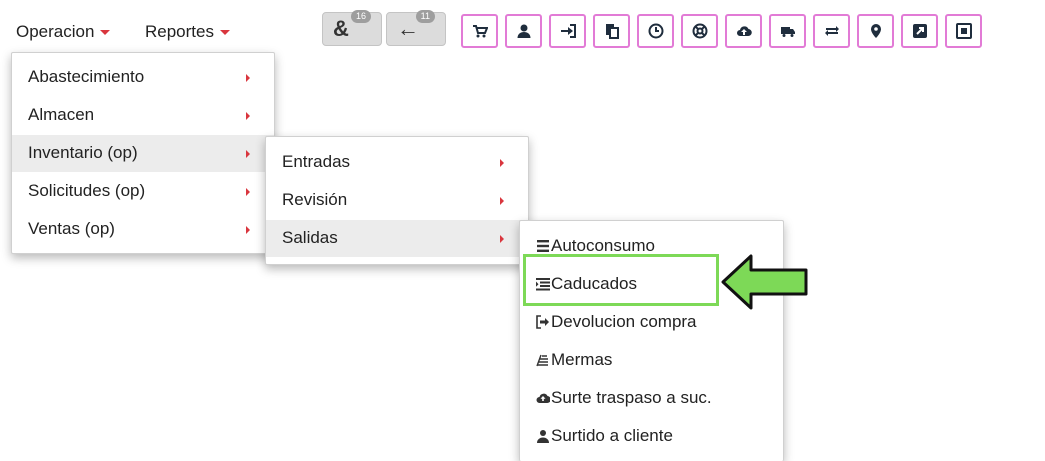 The height and width of the screenshot is (461, 1045). Describe the element at coordinates (764, 282) in the screenshot. I see `green-pointer-arrow-icon` at that location.